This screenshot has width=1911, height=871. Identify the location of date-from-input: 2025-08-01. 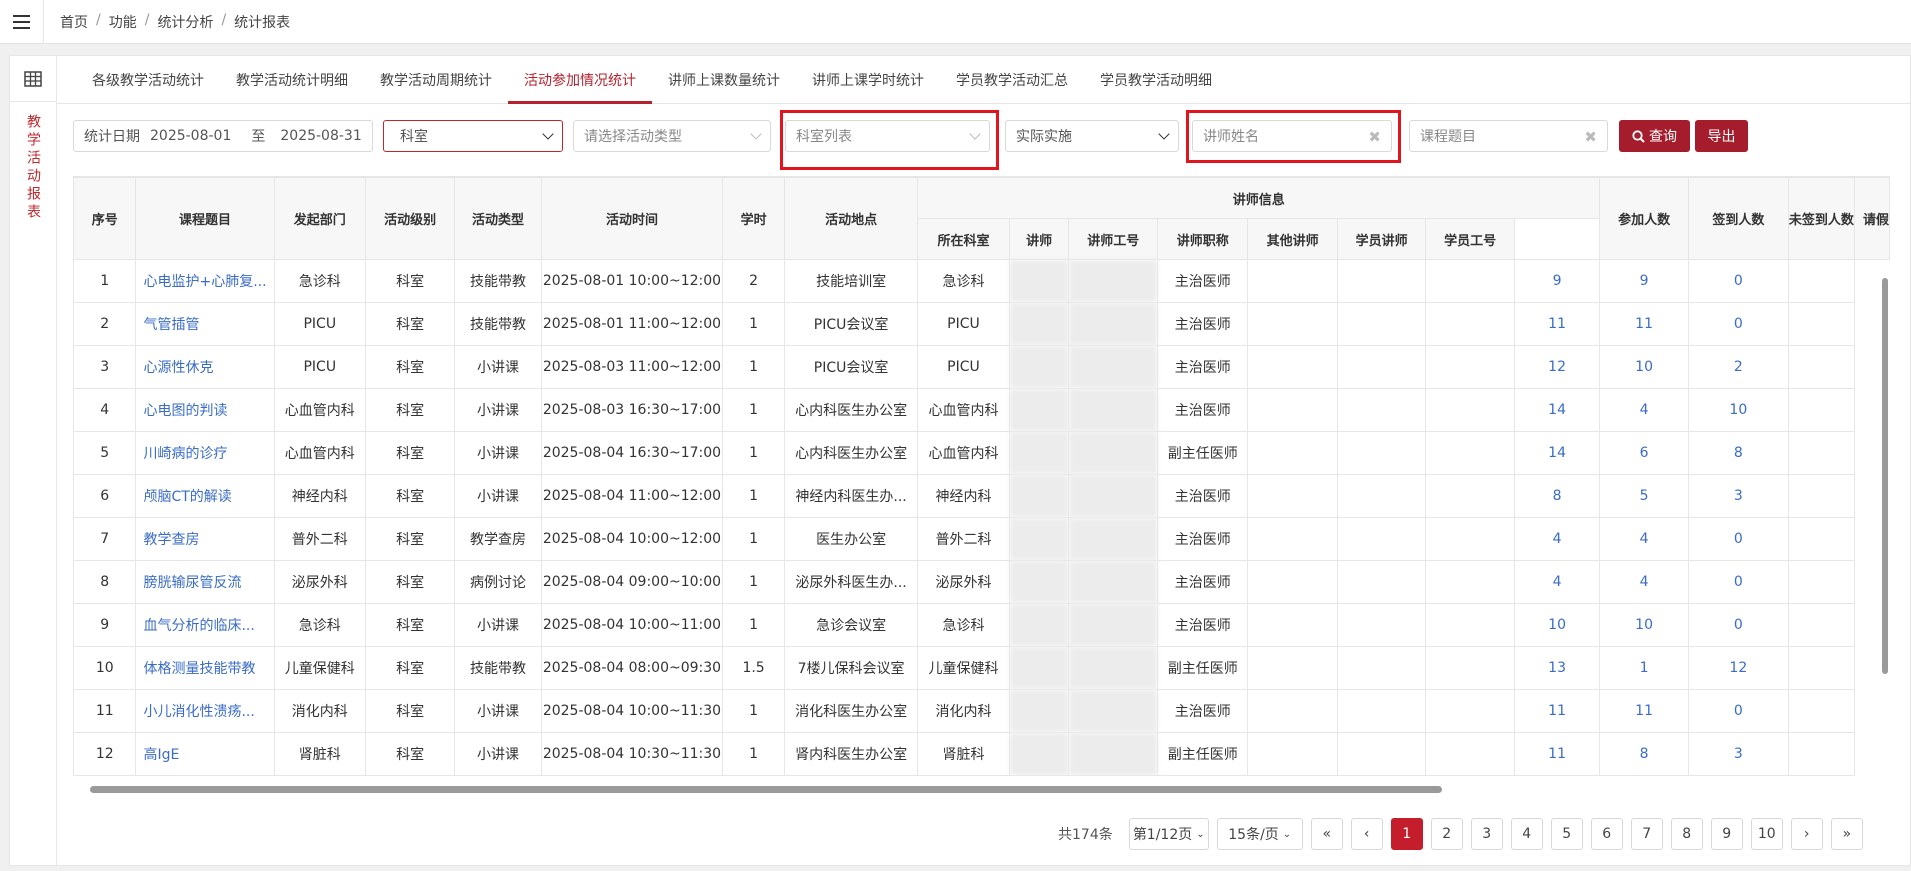
(190, 136).